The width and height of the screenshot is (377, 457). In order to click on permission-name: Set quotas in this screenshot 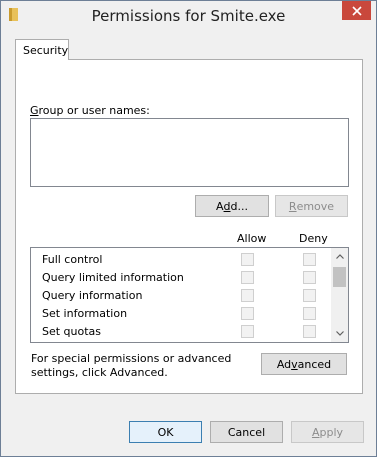, I will do `click(72, 331)`.